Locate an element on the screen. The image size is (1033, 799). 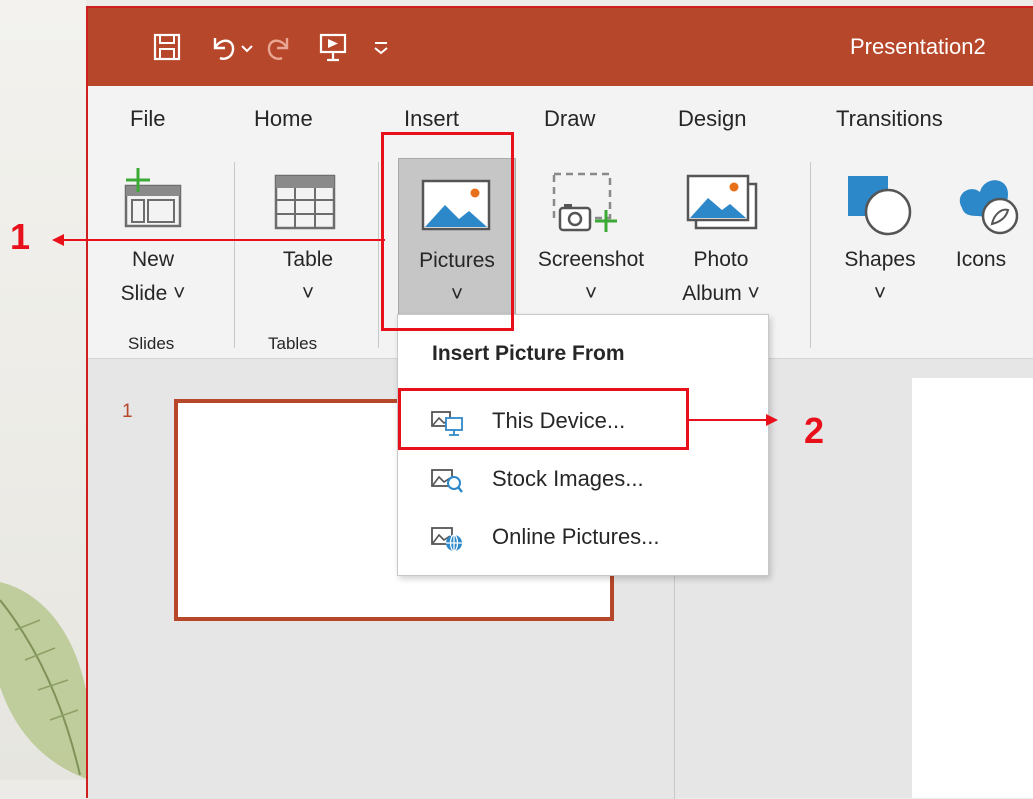
tab-file: File is located at coordinates (147, 119).